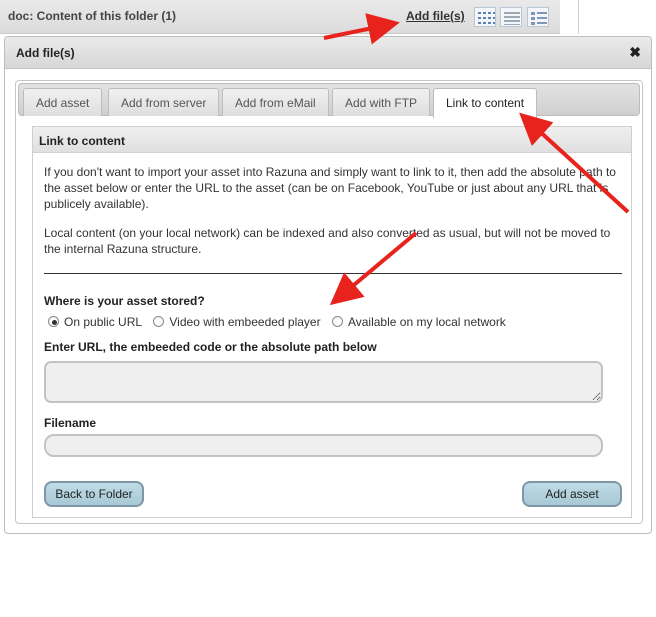 The width and height of the screenshot is (656, 617). I want to click on panel-title: Link to content, so click(82, 141).